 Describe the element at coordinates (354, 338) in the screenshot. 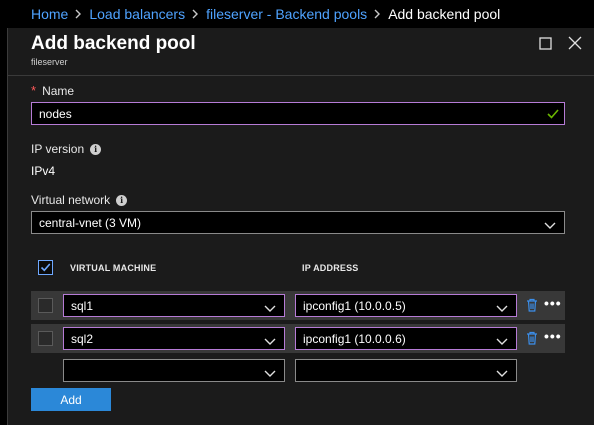

I see `ip-config-value: ipconfig1 (10.0.0.6)` at that location.